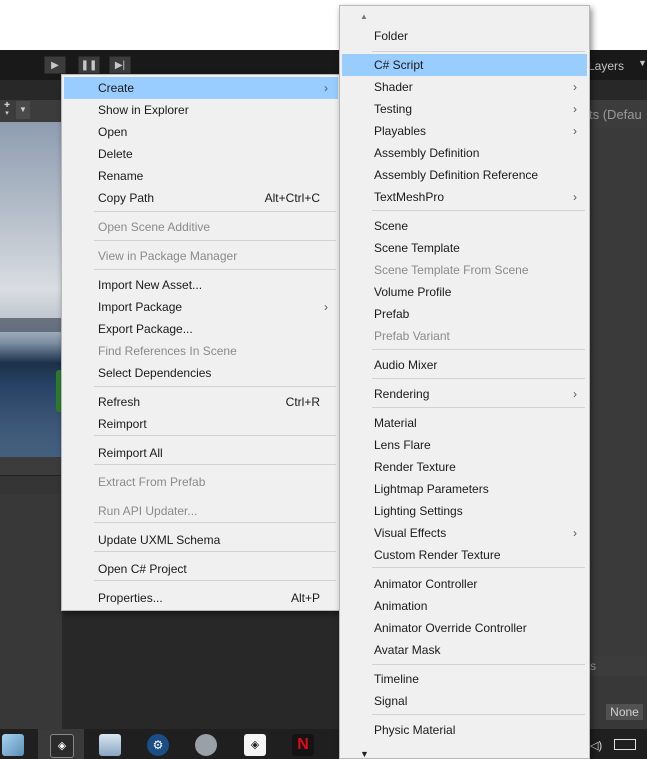  I want to click on menu-item-label: Select Dependencies, so click(155, 373).